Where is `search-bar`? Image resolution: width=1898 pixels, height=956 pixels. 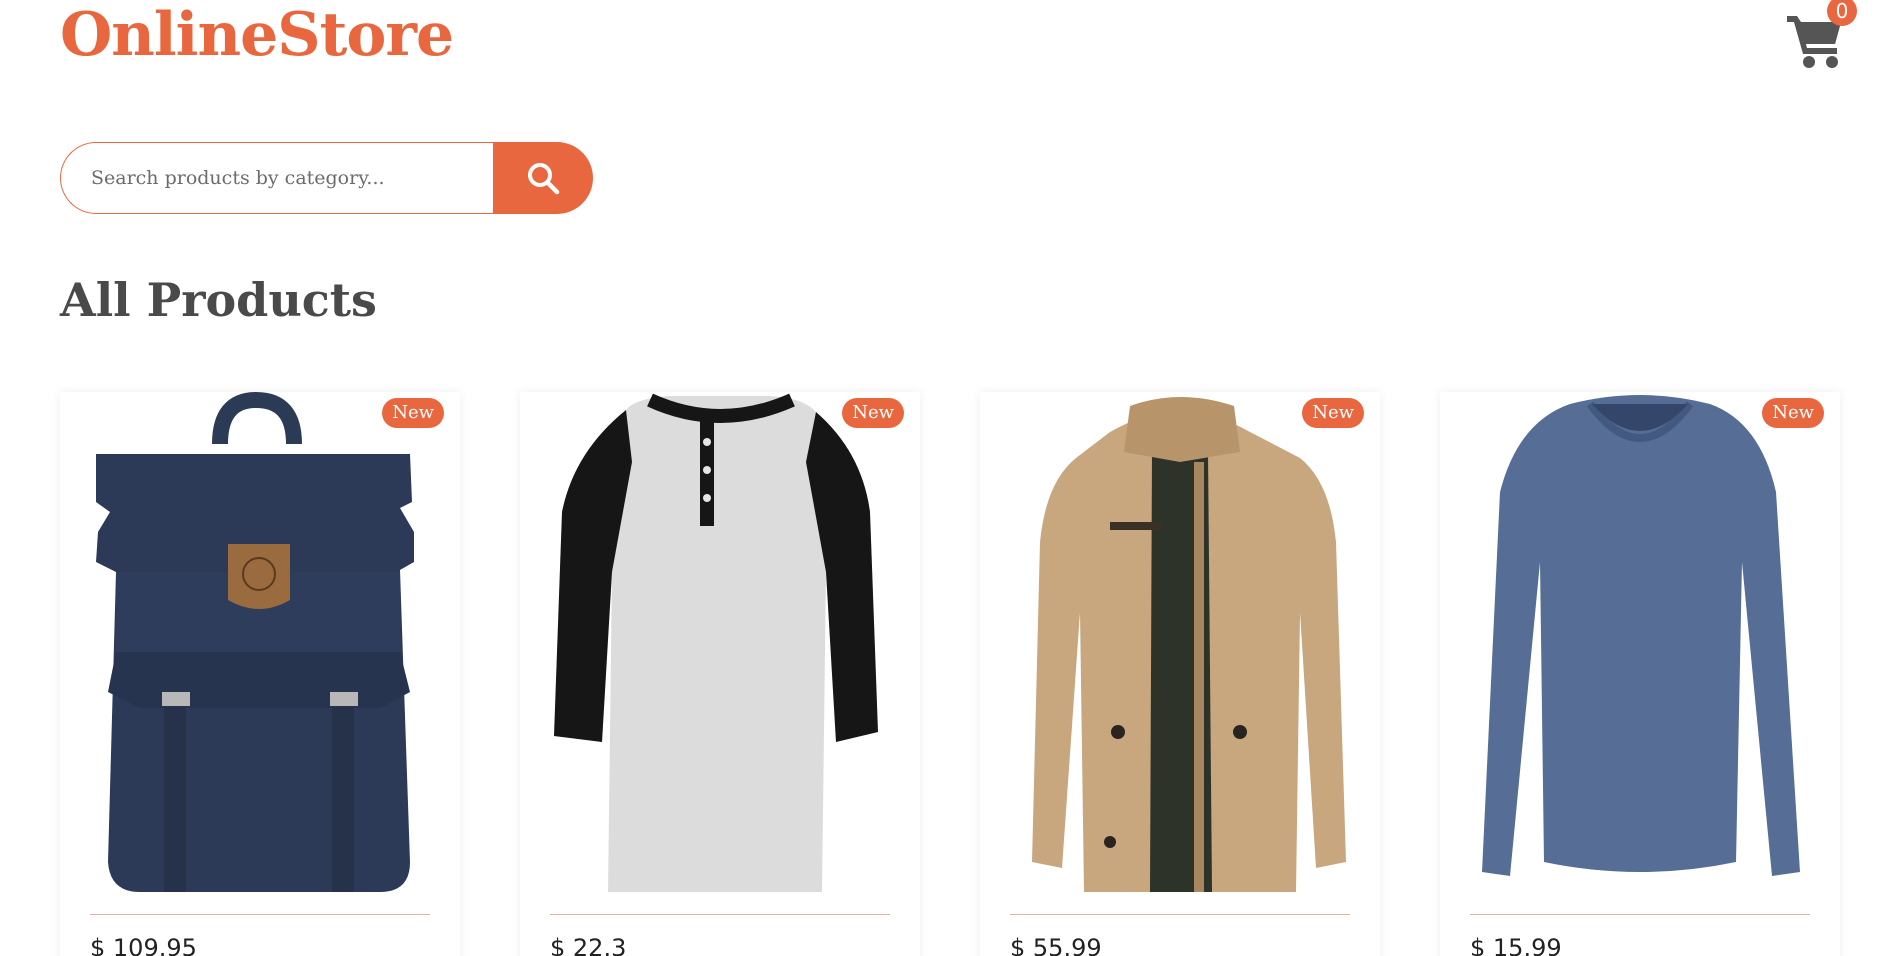
search-bar is located at coordinates (326, 178).